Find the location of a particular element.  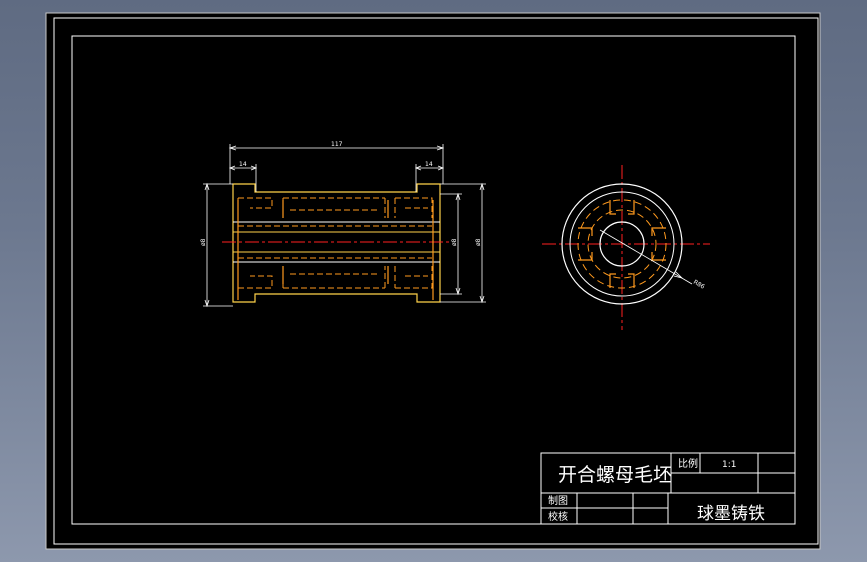

material-text: 球墨铸铁 is located at coordinates (731, 514).